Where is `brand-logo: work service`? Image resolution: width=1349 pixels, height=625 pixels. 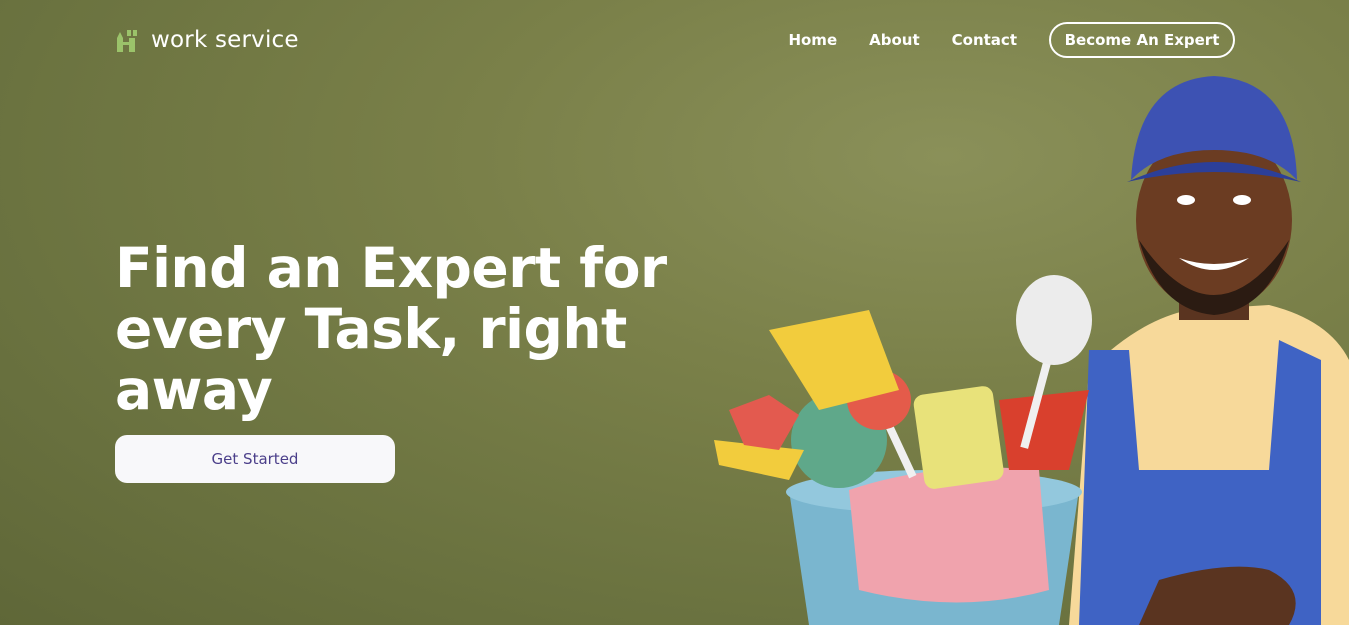 brand-logo: work service is located at coordinates (207, 40).